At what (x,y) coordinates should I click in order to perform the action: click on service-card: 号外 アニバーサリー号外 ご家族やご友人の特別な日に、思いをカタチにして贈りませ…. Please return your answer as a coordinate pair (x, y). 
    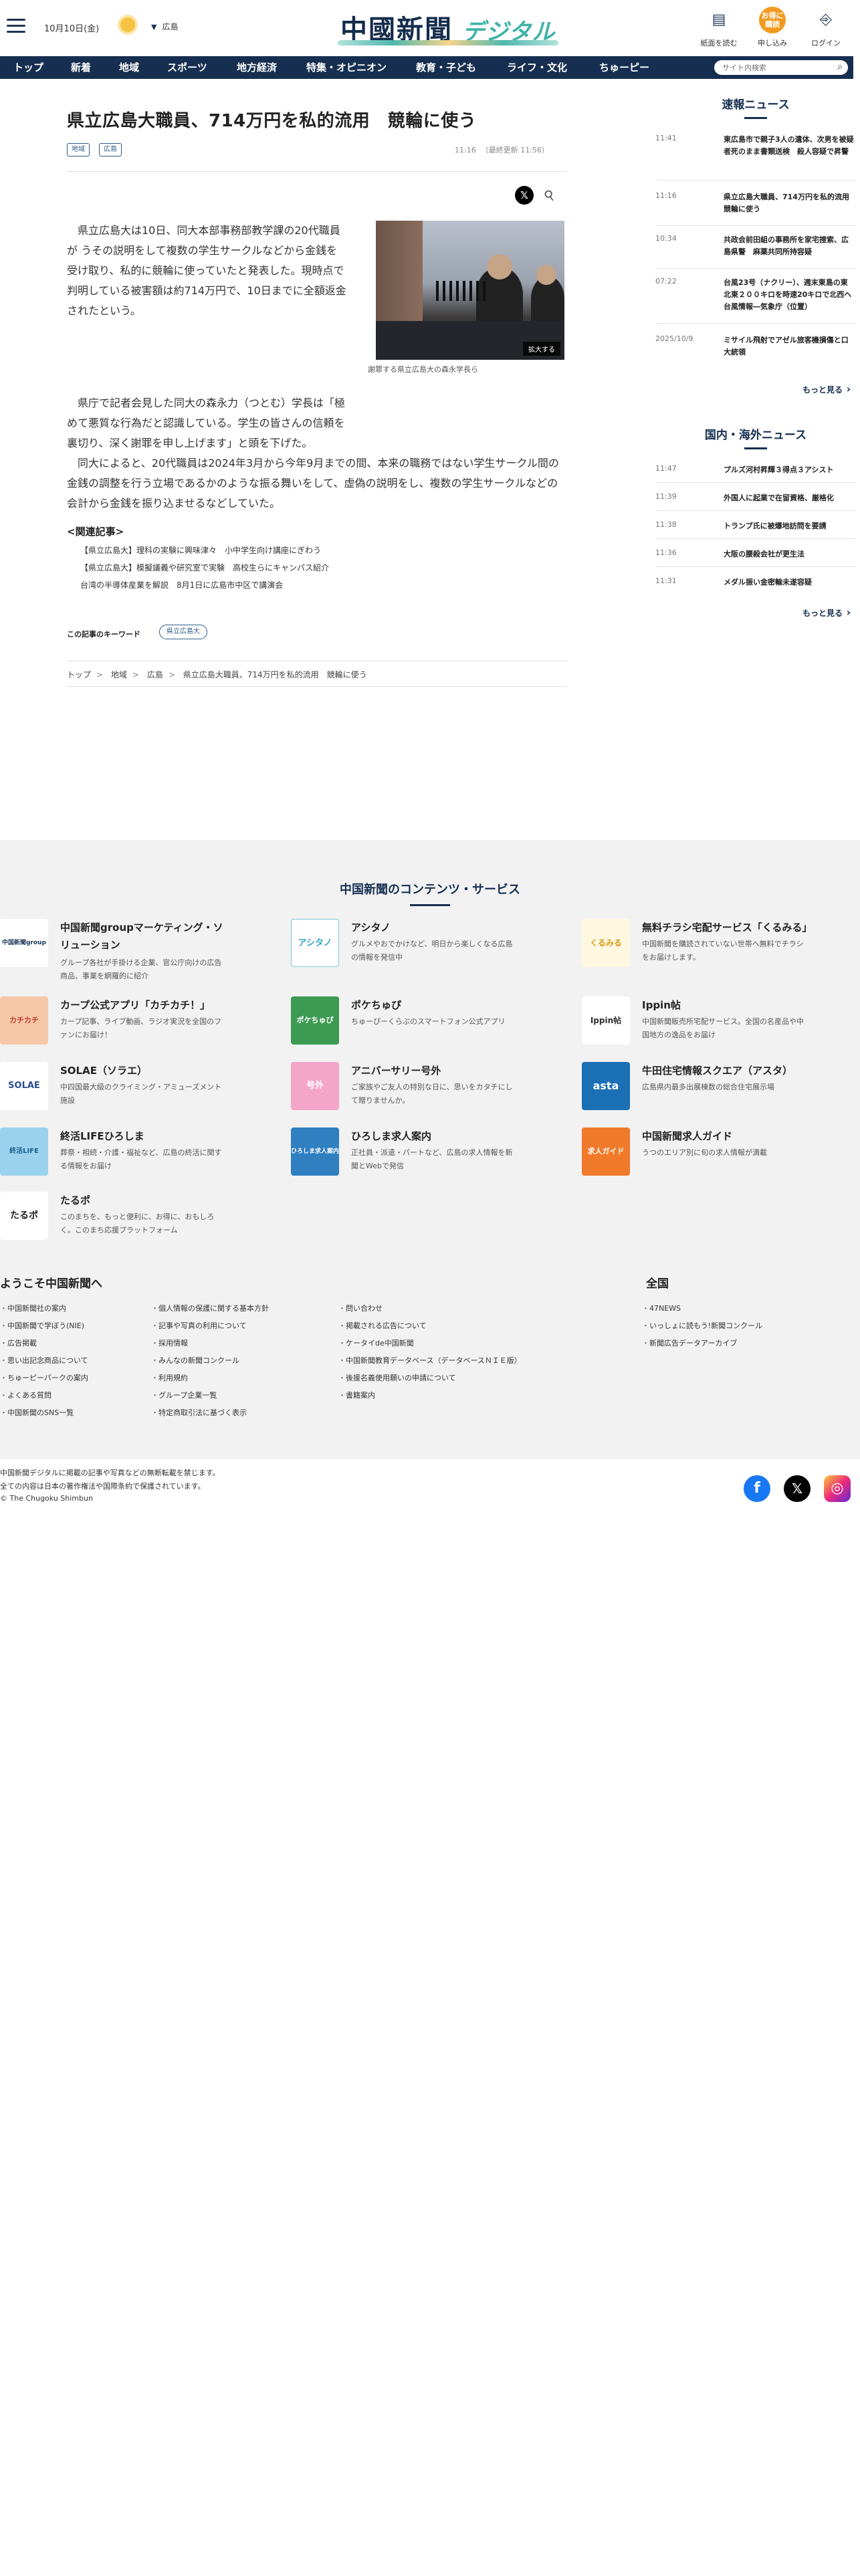
    Looking at the image, I should click on (404, 1088).